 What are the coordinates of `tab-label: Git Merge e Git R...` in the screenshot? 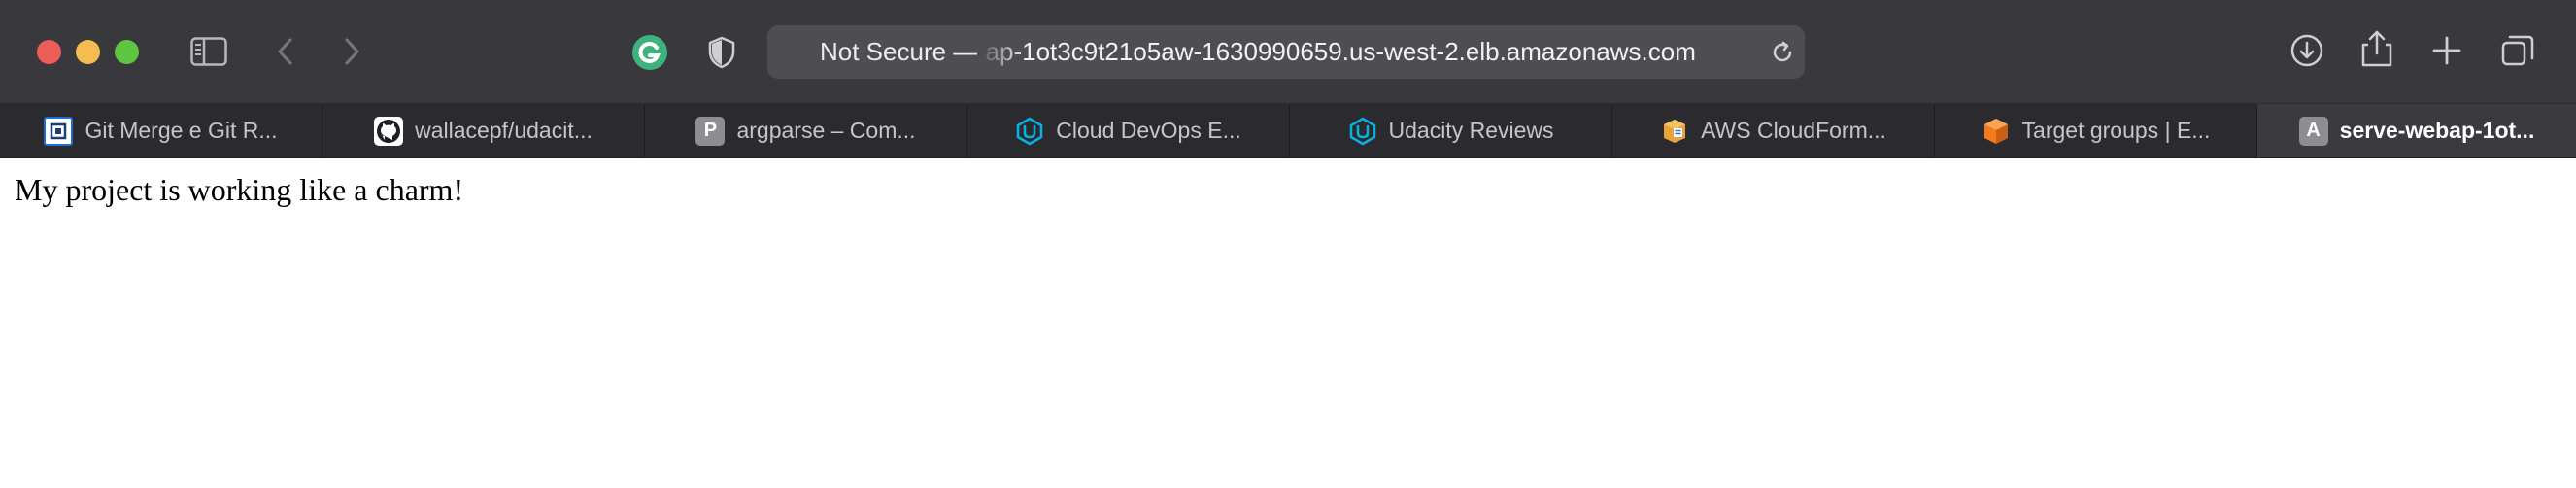 It's located at (181, 131).